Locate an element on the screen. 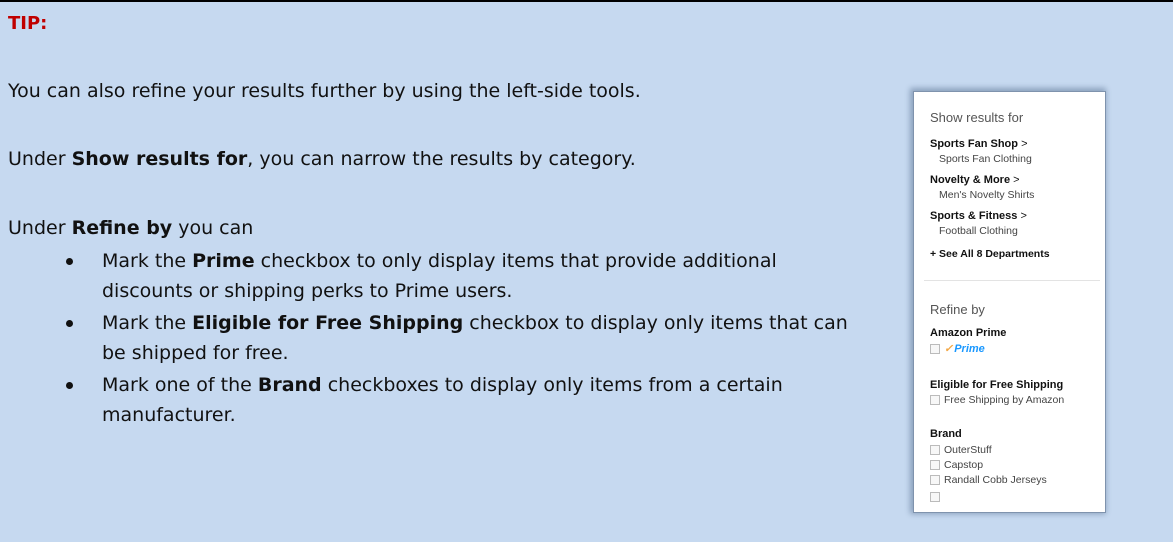  prime-checkbox-row: ✓Prime is located at coordinates (957, 348).